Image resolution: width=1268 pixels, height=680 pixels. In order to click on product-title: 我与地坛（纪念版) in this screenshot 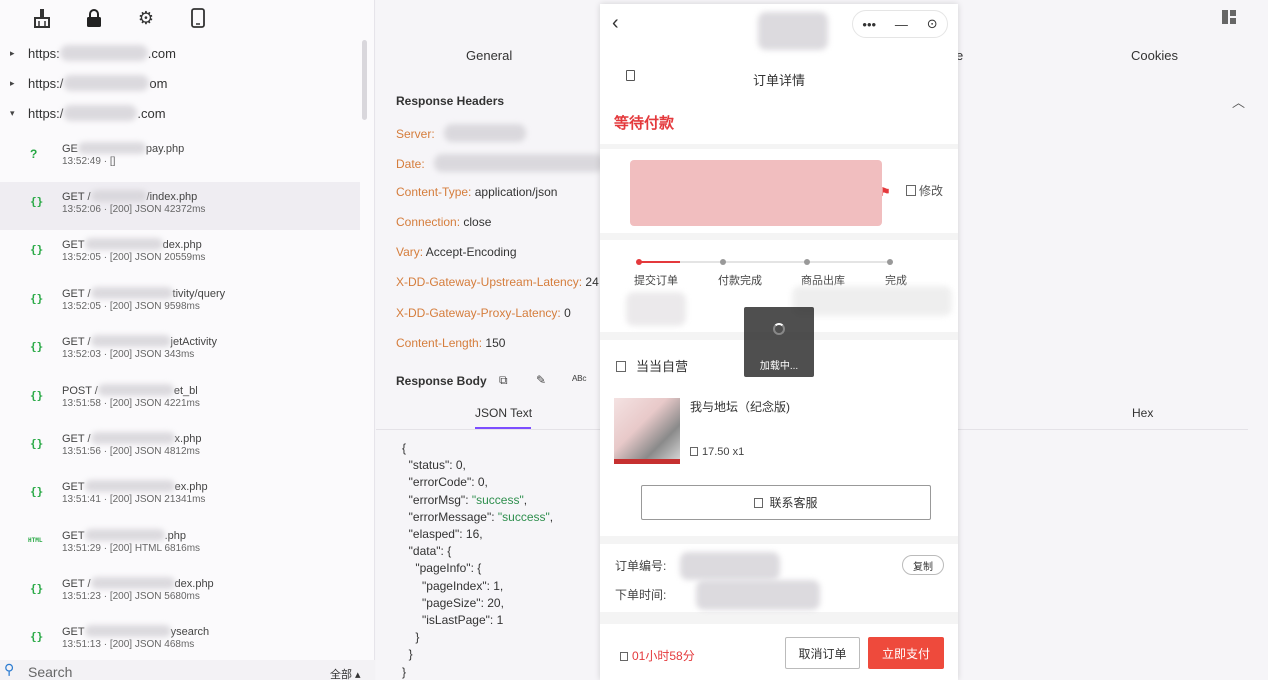, I will do `click(740, 406)`.